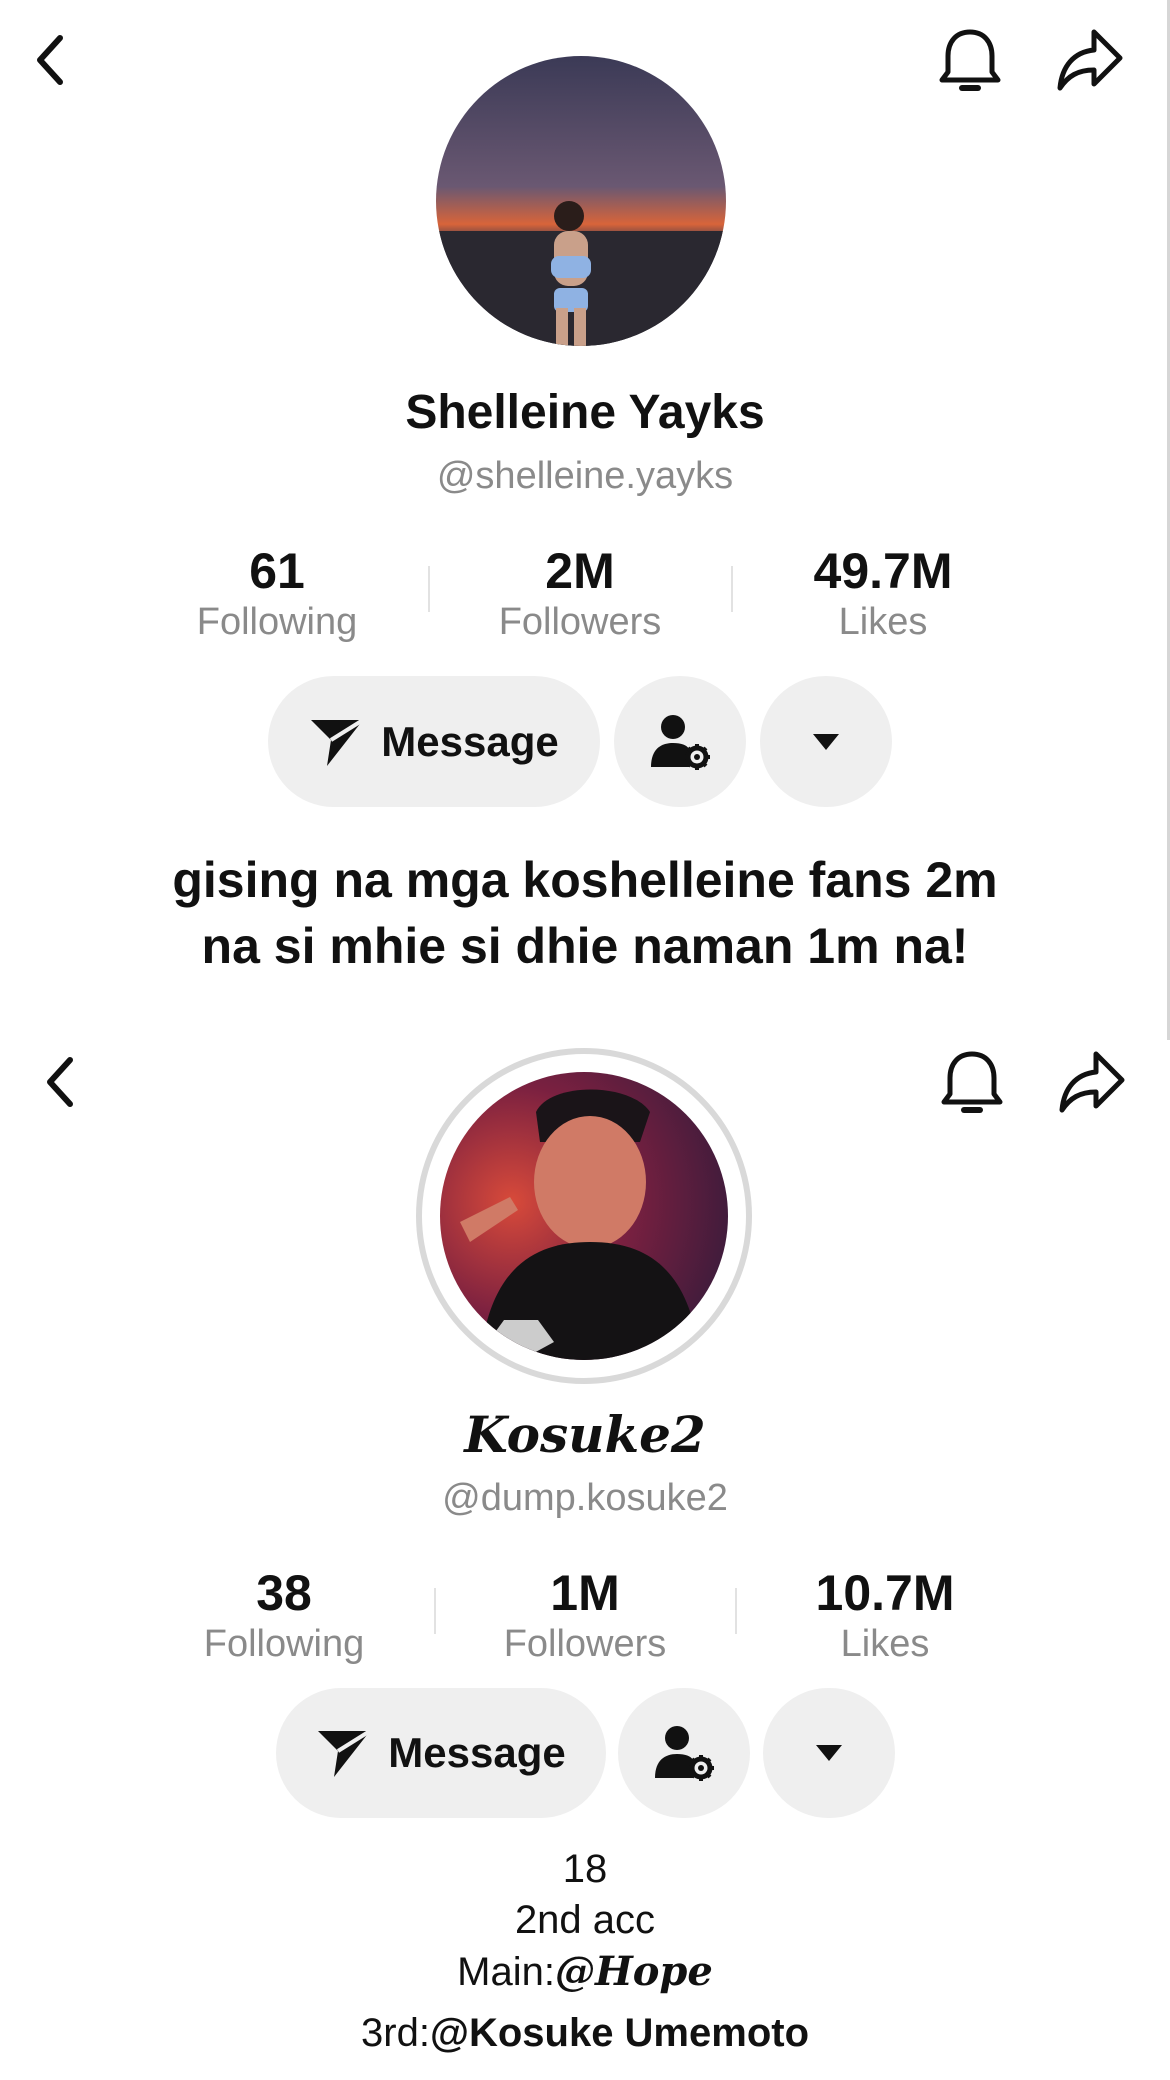  I want to click on bio-text: 3rd:, so click(395, 2033).